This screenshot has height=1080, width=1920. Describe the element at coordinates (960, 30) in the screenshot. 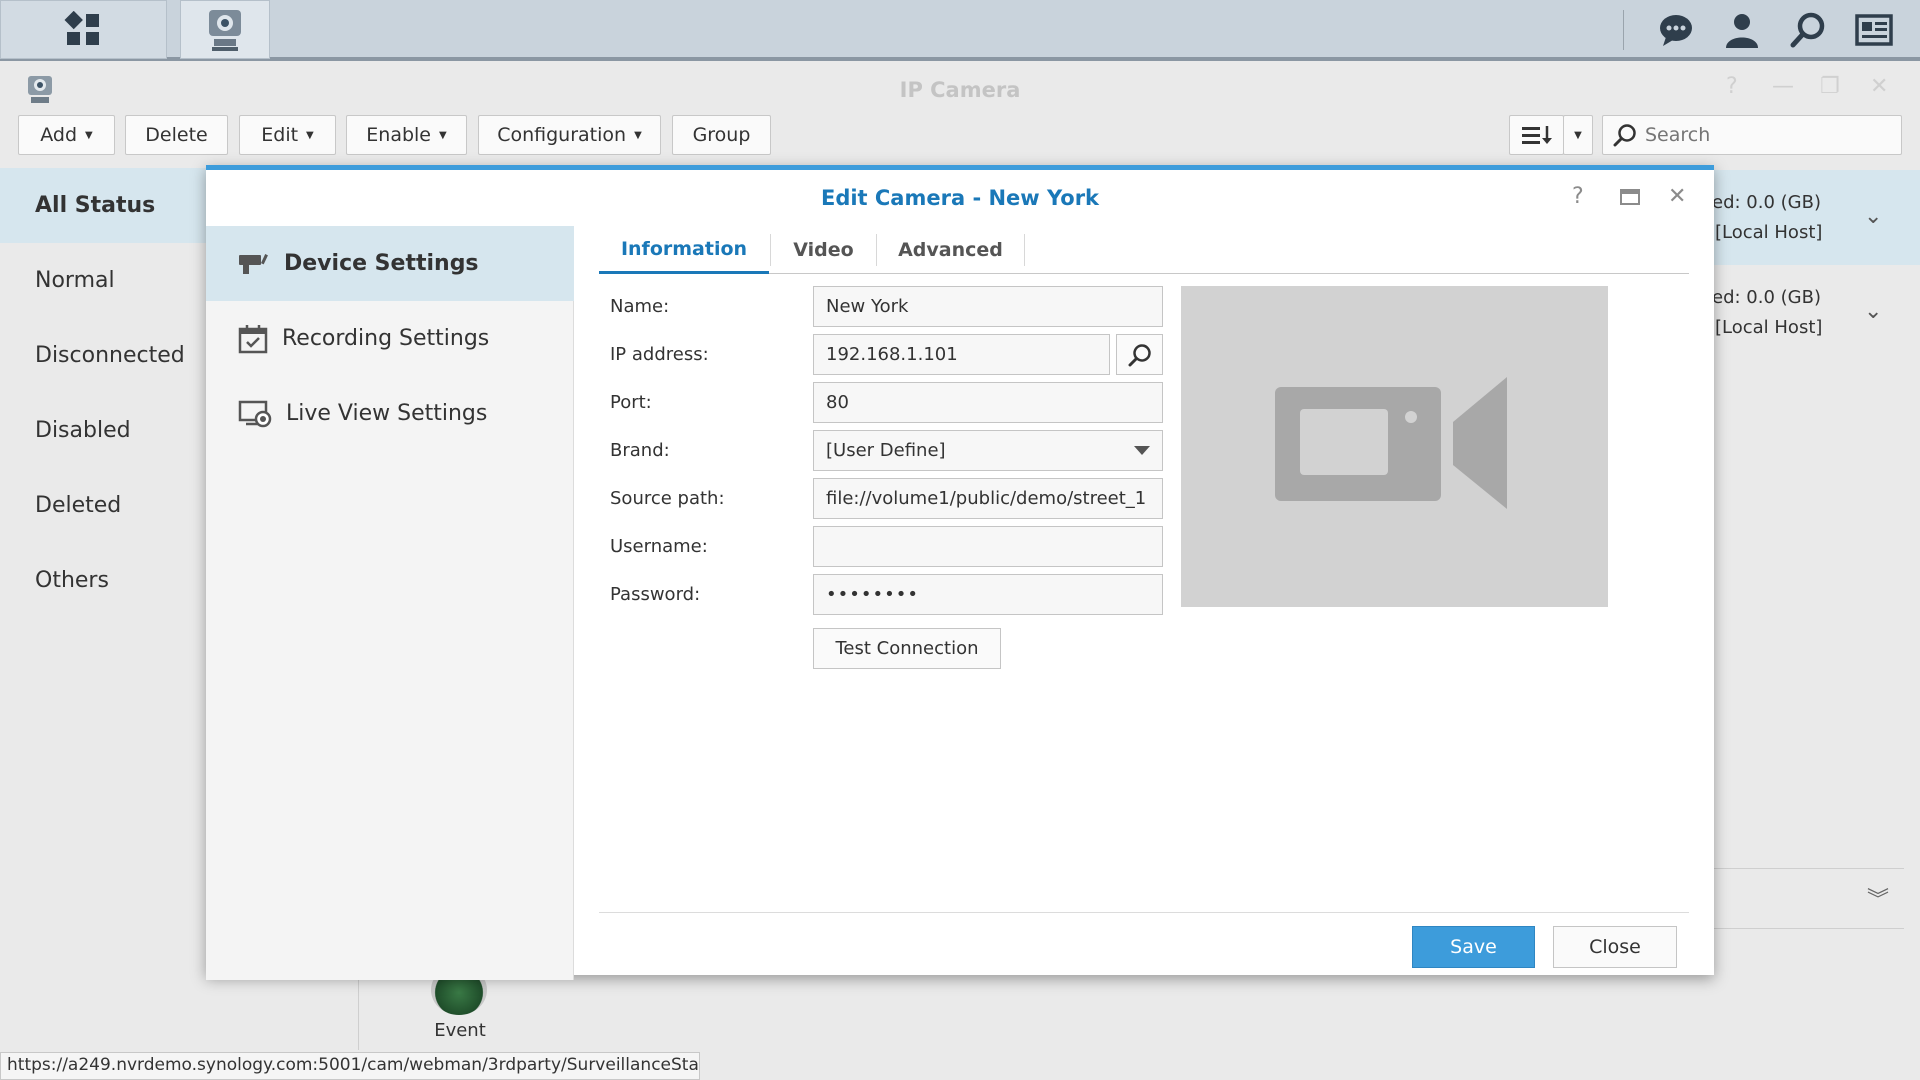

I see `taskbar` at that location.